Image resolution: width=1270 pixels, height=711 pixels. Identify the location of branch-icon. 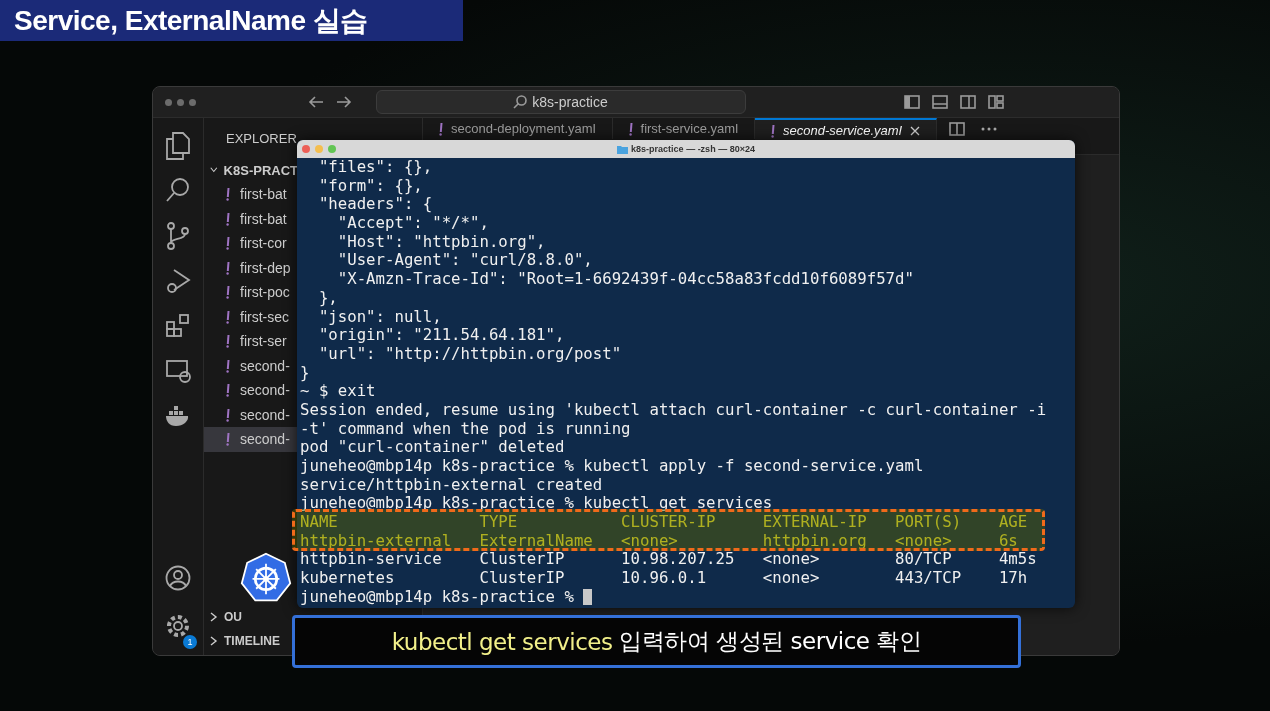
(178, 236).